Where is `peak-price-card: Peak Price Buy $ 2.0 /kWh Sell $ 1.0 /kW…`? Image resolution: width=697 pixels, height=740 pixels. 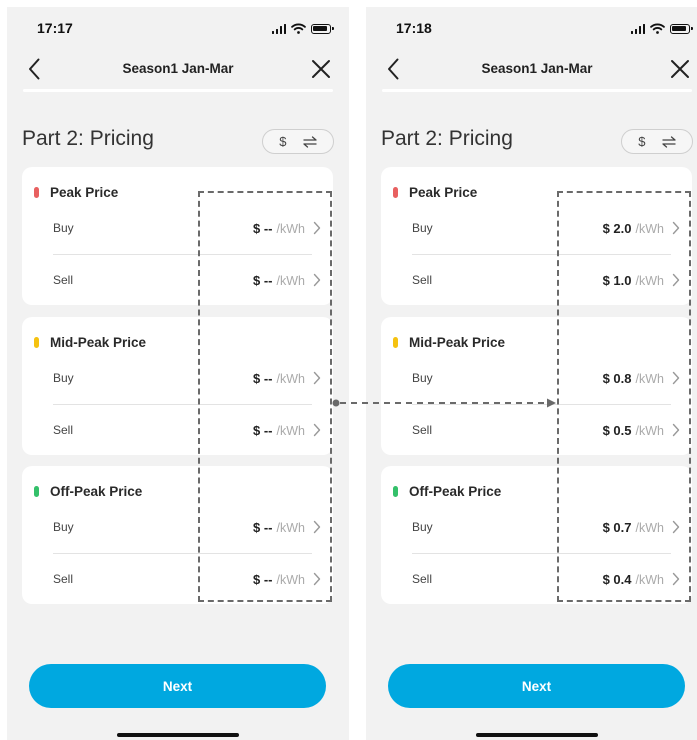
peak-price-card: Peak Price Buy $ 2.0 /kWh Sell $ 1.0 /kW… is located at coordinates (536, 236).